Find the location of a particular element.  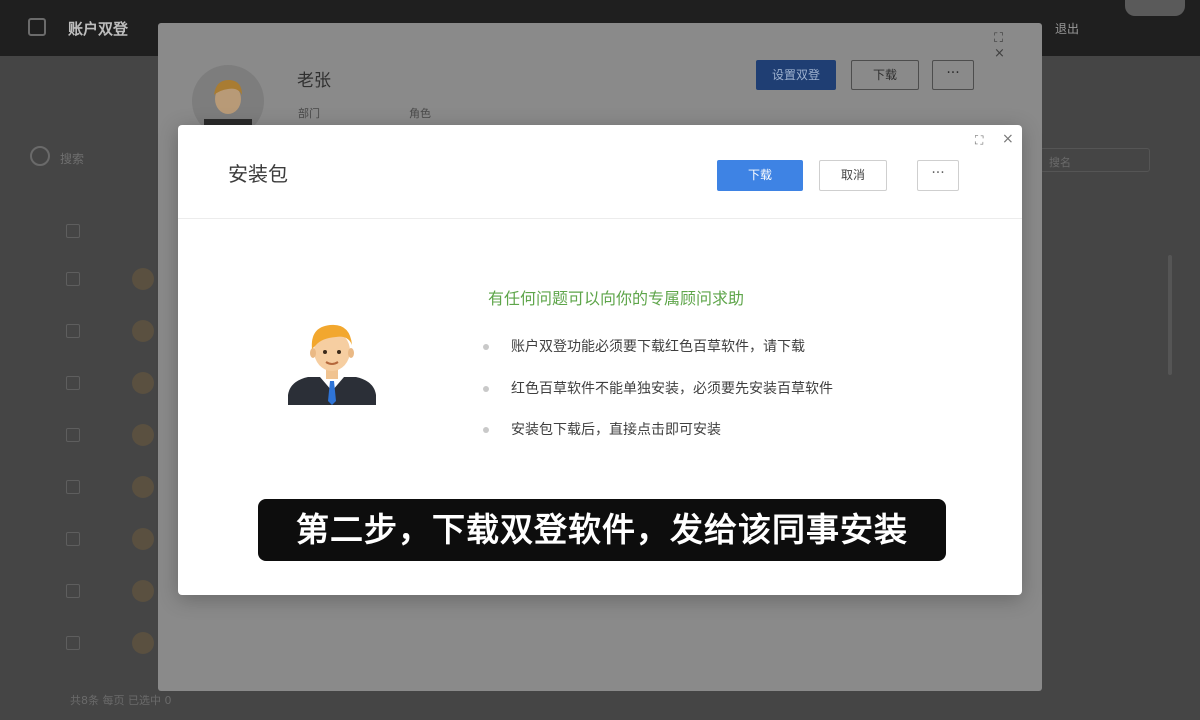

list-item-text: 红色百草软件不能单独安装，必须要先安装百草软件 is located at coordinates (672, 388).